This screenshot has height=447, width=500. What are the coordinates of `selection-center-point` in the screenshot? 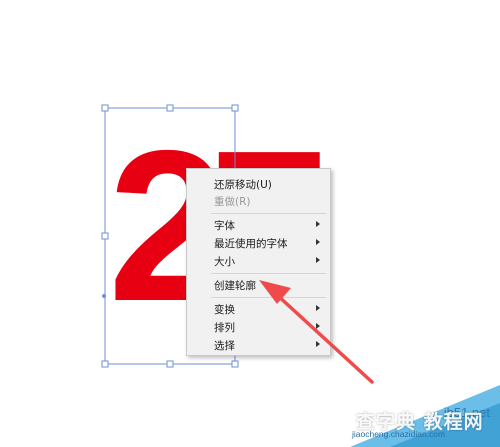 It's located at (104, 296).